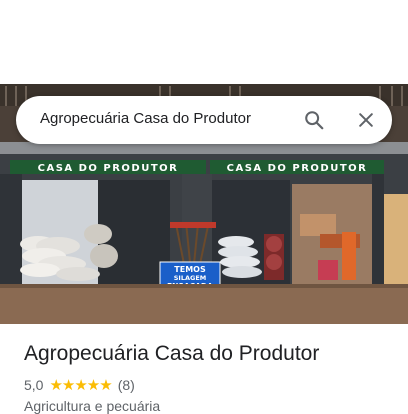 The width and height of the screenshot is (408, 414). I want to click on star-rating-icon: ★★★★★, so click(80, 385).